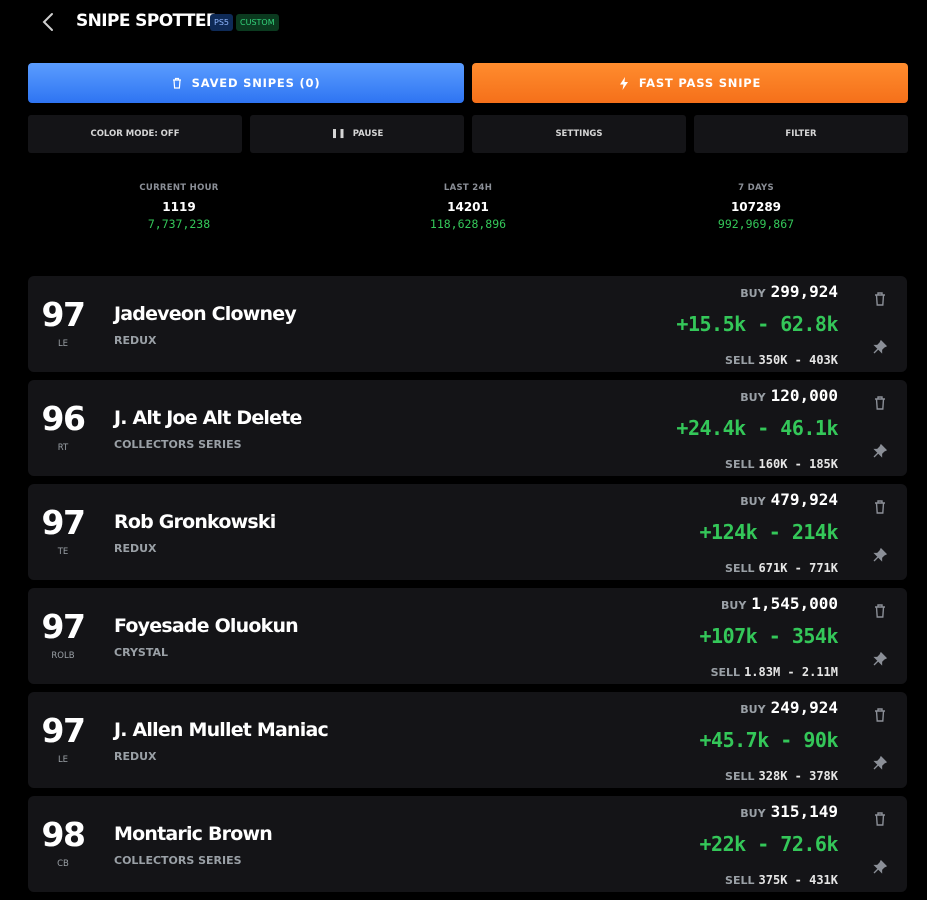 This screenshot has width=927, height=900. I want to click on buy-price: BUY 249,924, so click(789, 707).